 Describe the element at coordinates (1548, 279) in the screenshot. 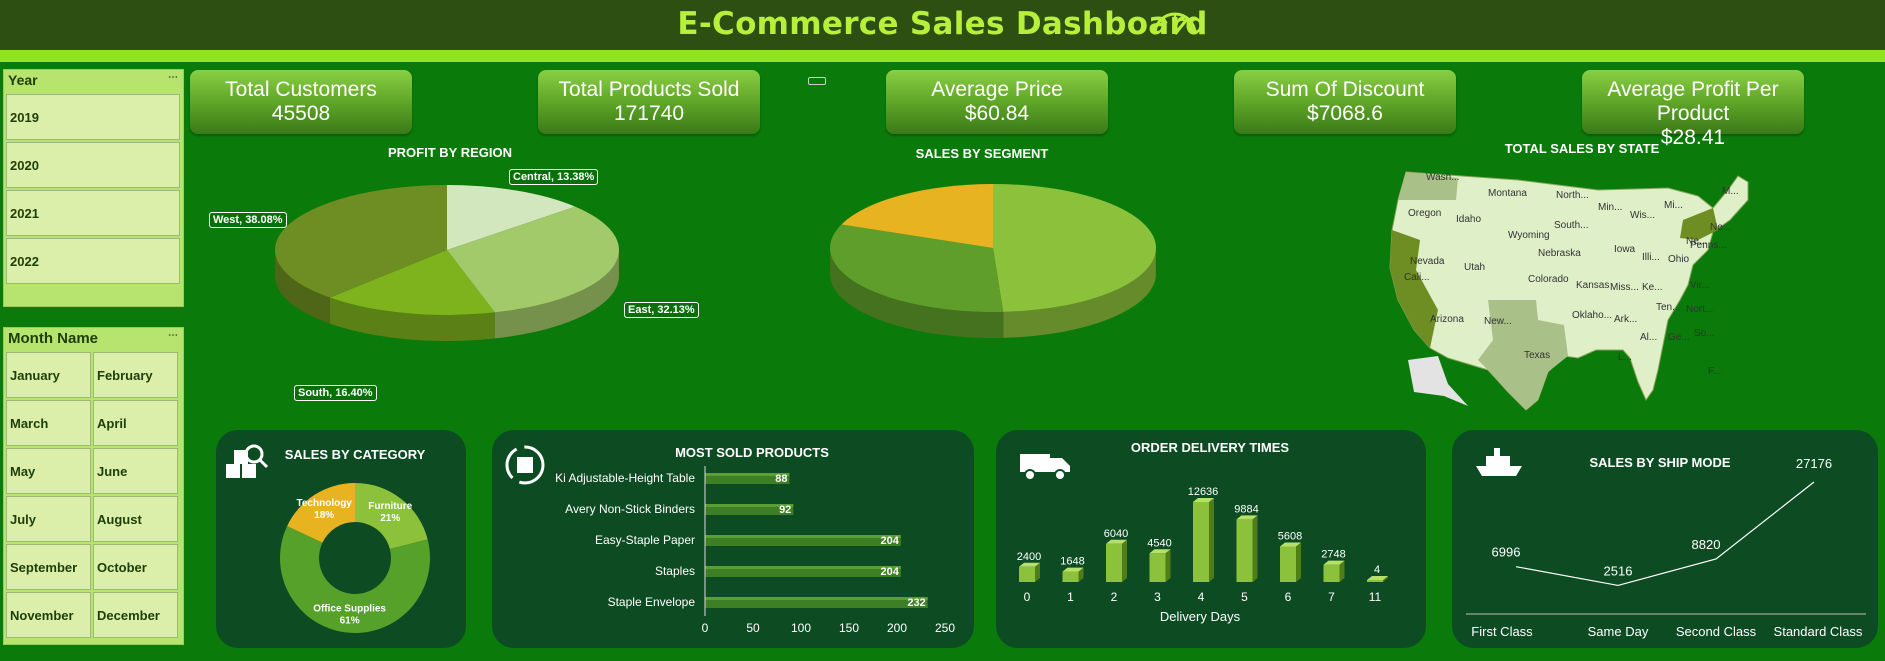

I see `state-label: Colorado` at that location.